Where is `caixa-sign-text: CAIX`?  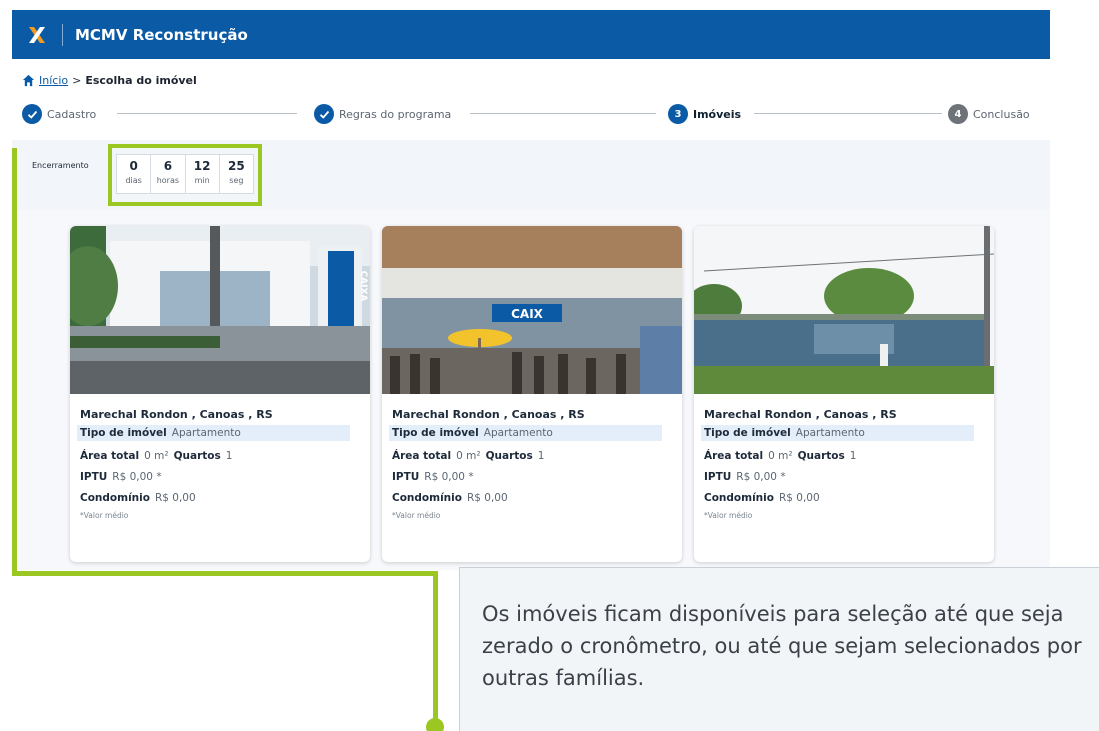 caixa-sign-text: CAIX is located at coordinates (527, 314).